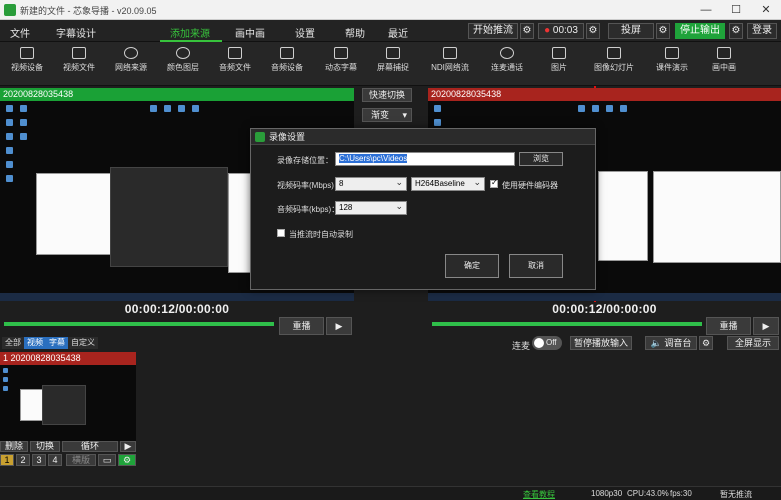 This screenshot has height=500, width=781. I want to click on dialog-title: 录像设置, so click(287, 137).